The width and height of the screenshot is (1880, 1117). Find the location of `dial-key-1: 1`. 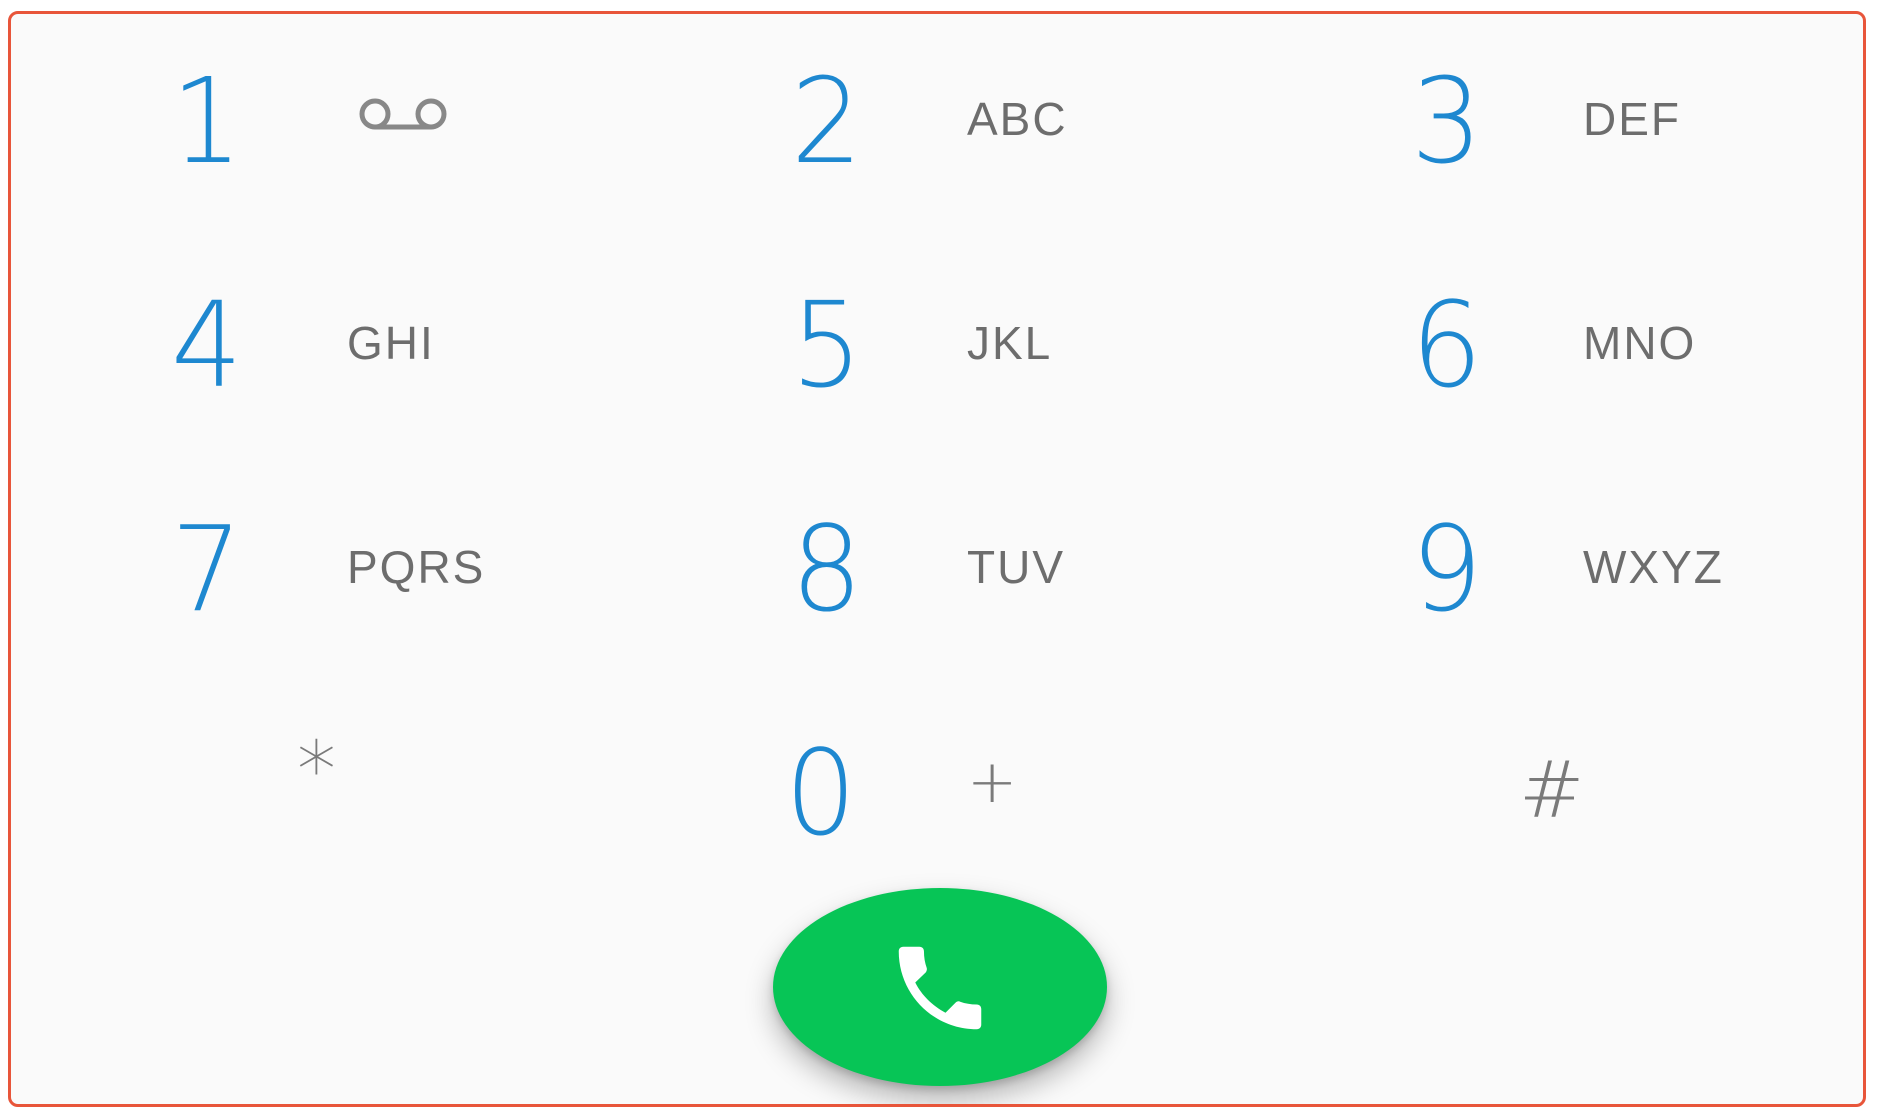

dial-key-1: 1 is located at coordinates (371, 124).